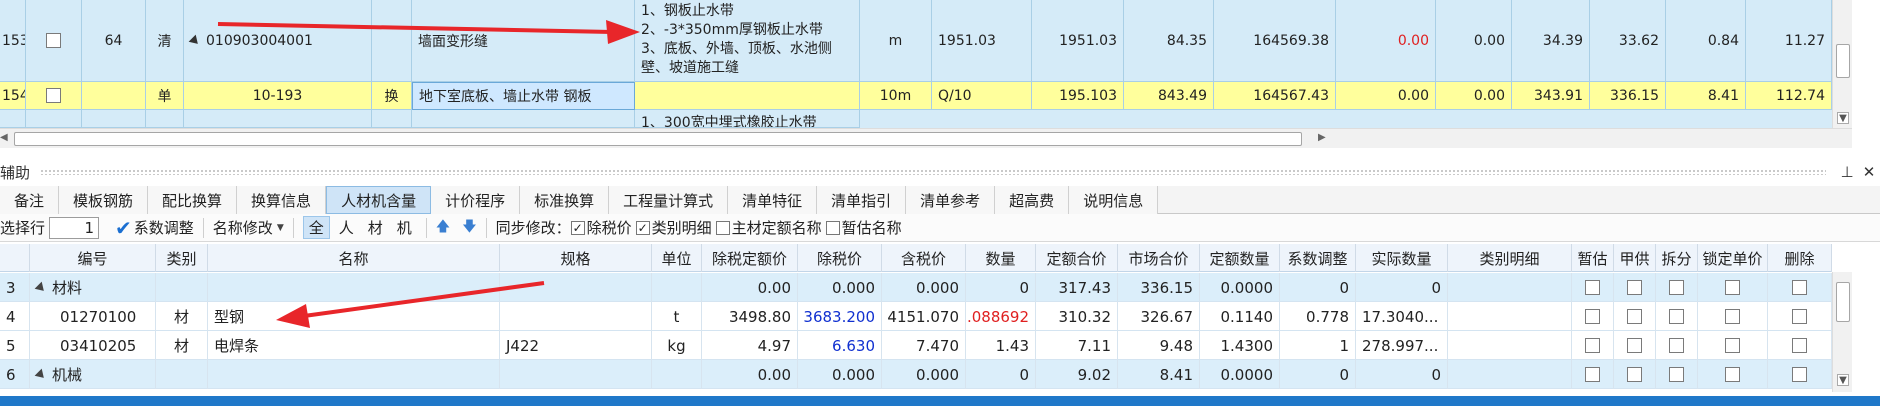  What do you see at coordinates (1847, 172) in the screenshot?
I see `pin-icon: ⊥` at bounding box center [1847, 172].